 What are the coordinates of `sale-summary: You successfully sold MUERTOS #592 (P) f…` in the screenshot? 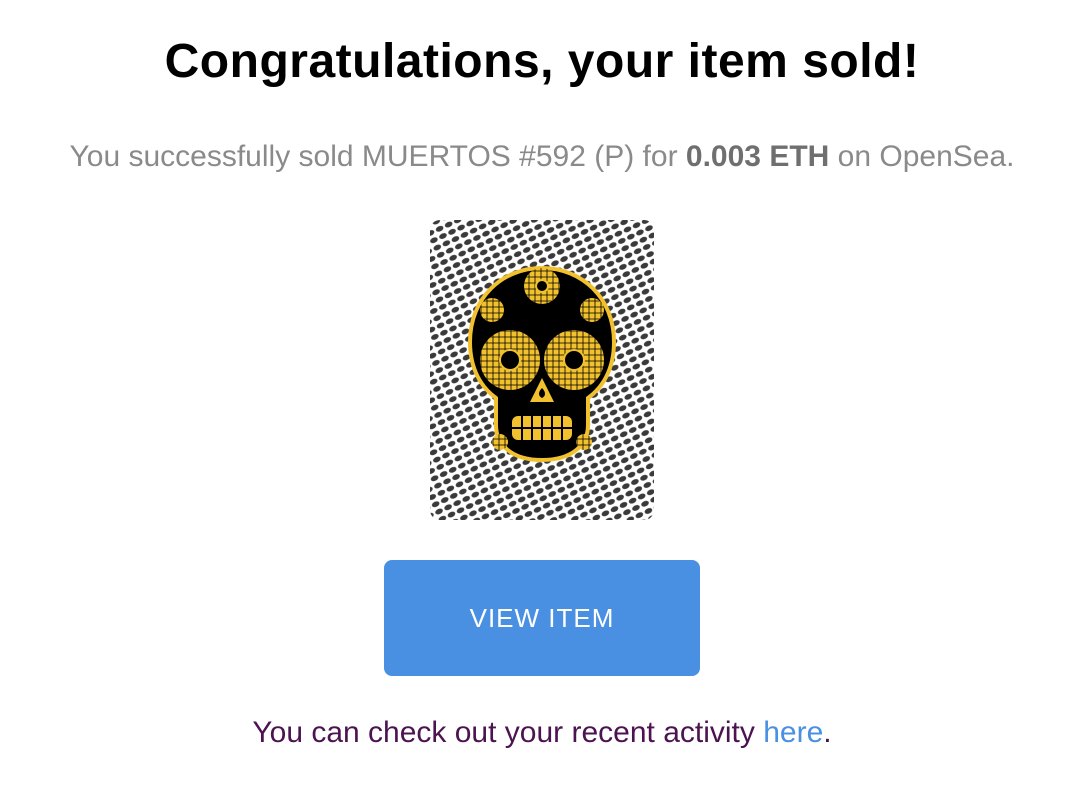 It's located at (542, 157).